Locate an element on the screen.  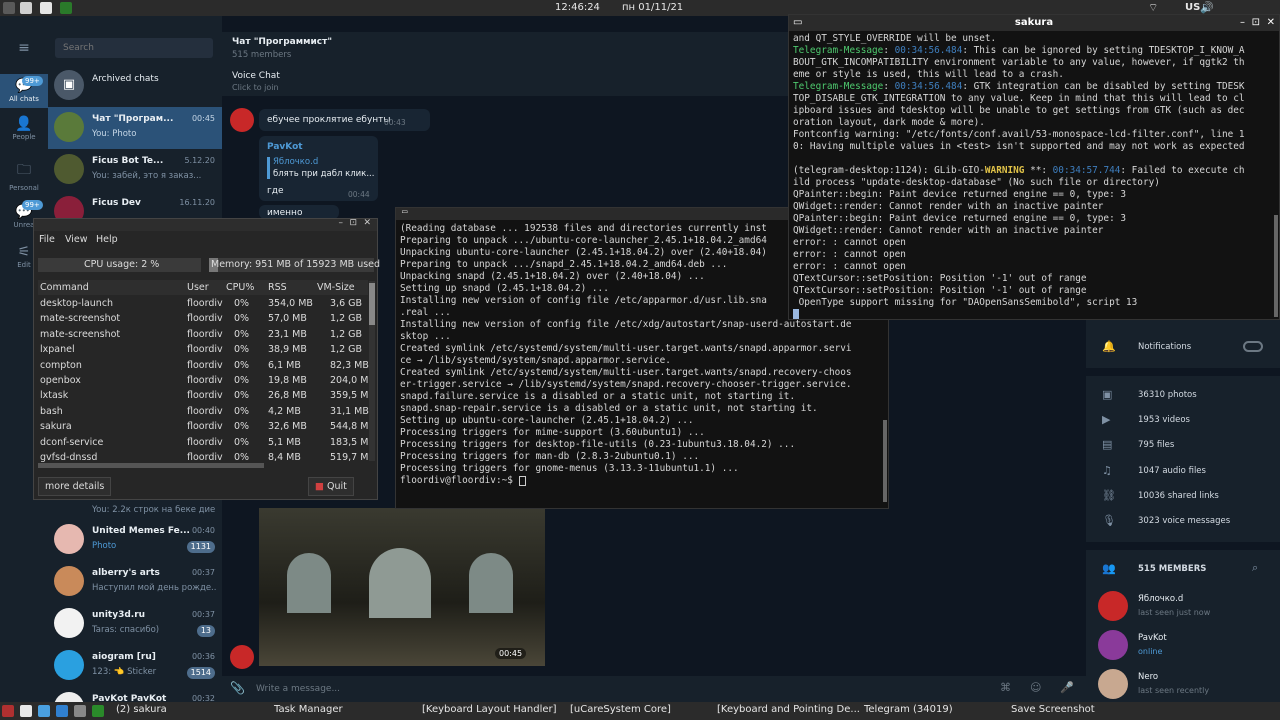
search-input is located at coordinates (134, 48).